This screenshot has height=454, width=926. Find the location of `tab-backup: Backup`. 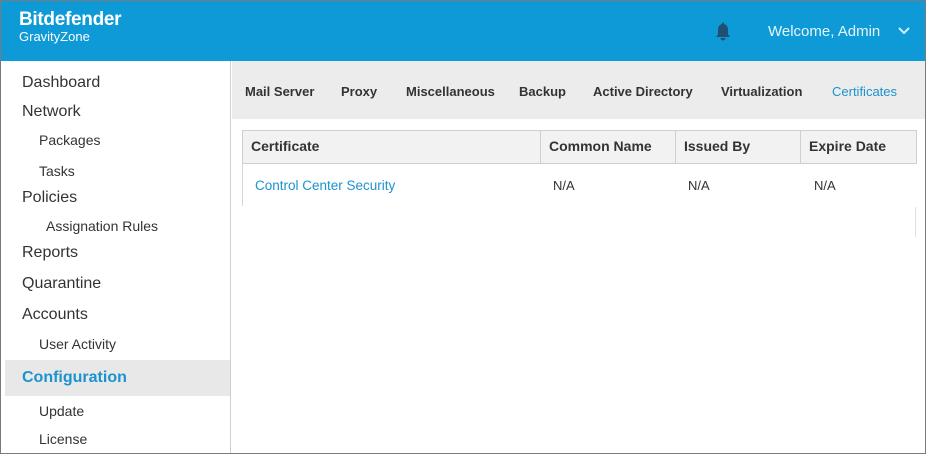

tab-backup: Backup is located at coordinates (542, 91).